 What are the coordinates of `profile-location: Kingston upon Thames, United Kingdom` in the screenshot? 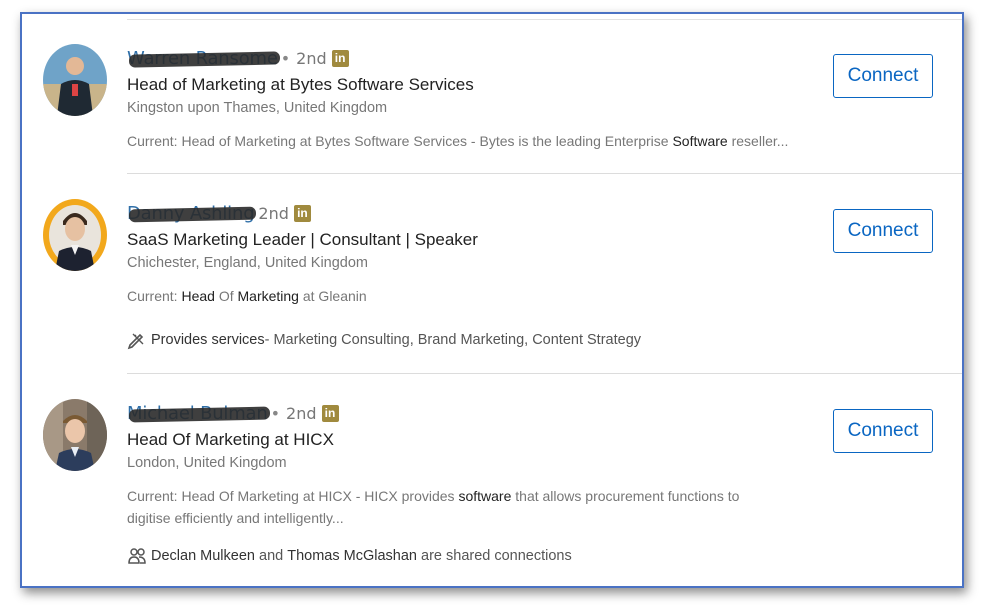 It's located at (257, 108).